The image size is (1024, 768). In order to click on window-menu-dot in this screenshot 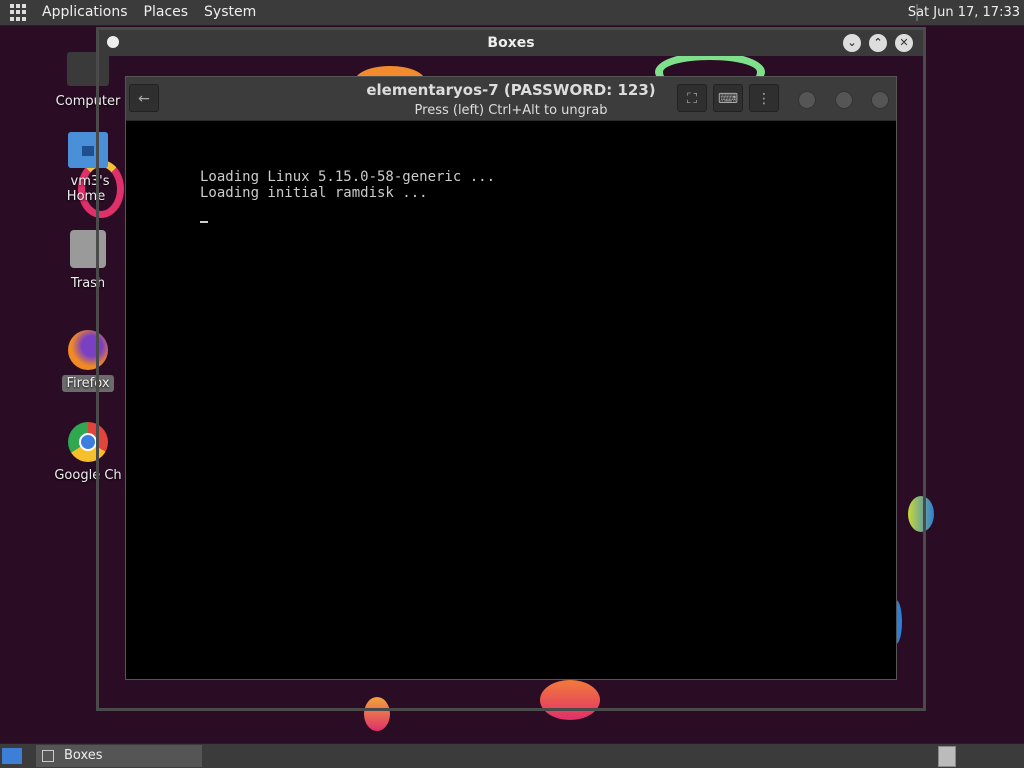, I will do `click(113, 42)`.